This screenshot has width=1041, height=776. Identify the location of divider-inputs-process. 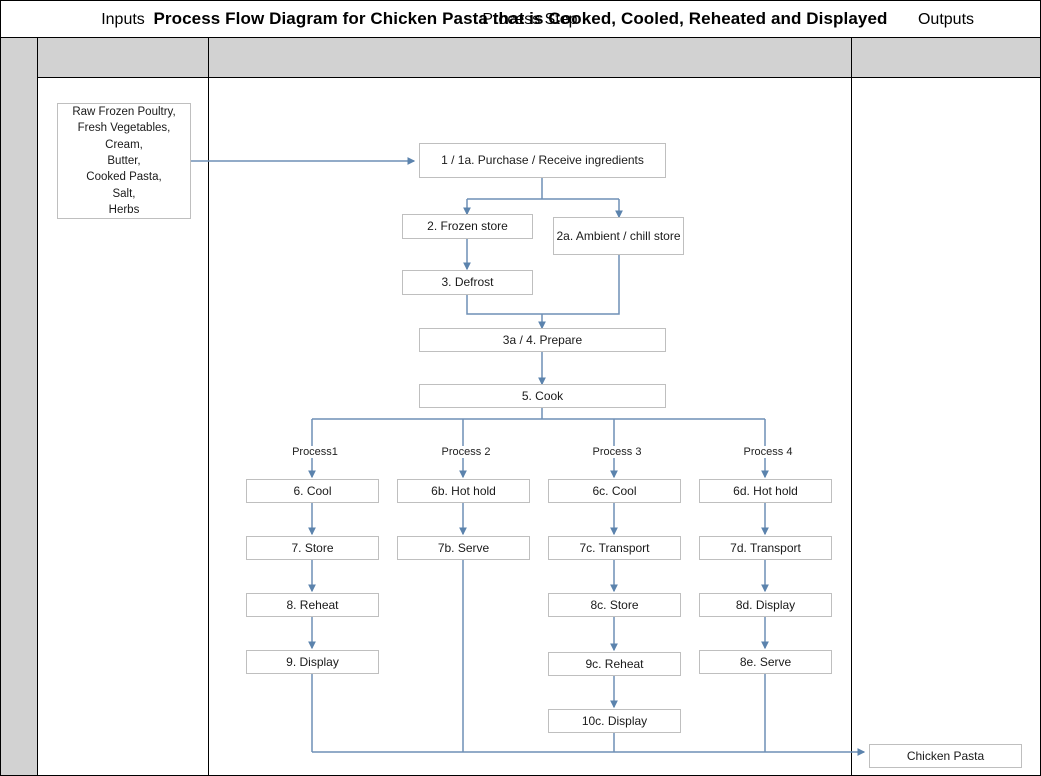
(208, 406).